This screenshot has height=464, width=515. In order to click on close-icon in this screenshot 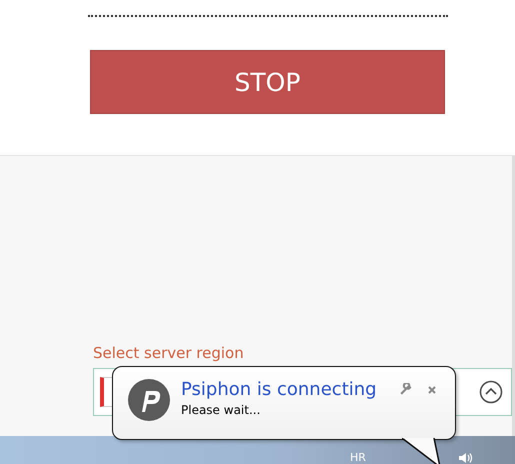, I will do `click(432, 390)`.